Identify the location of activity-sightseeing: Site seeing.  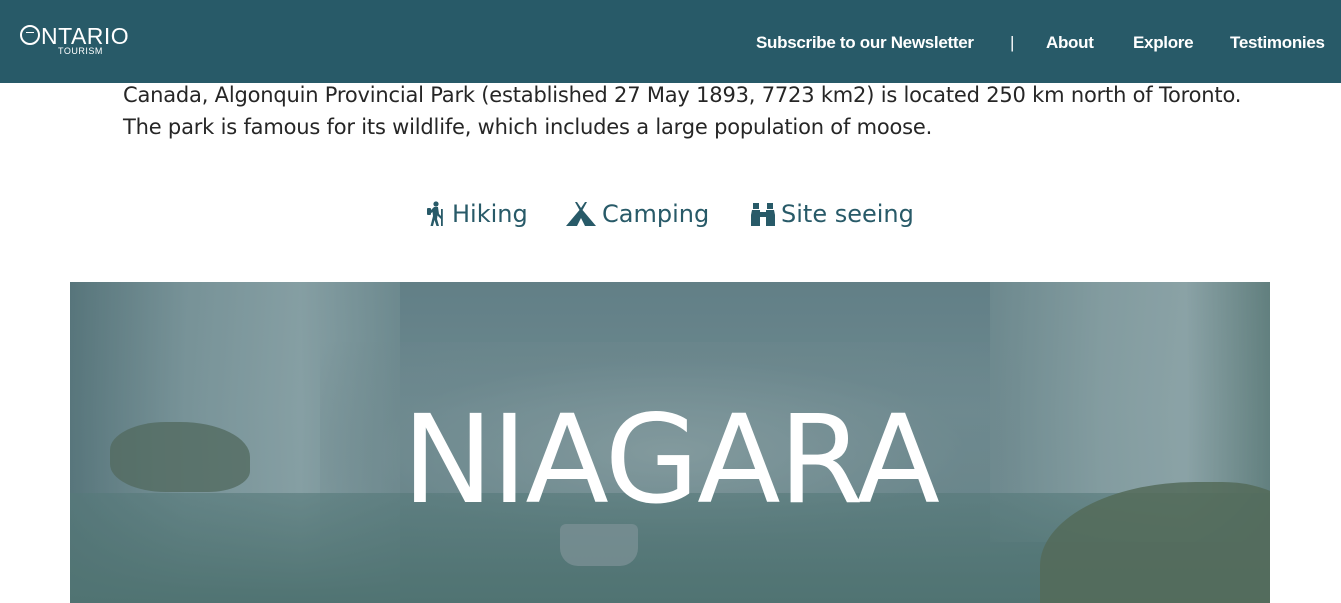
(832, 214).